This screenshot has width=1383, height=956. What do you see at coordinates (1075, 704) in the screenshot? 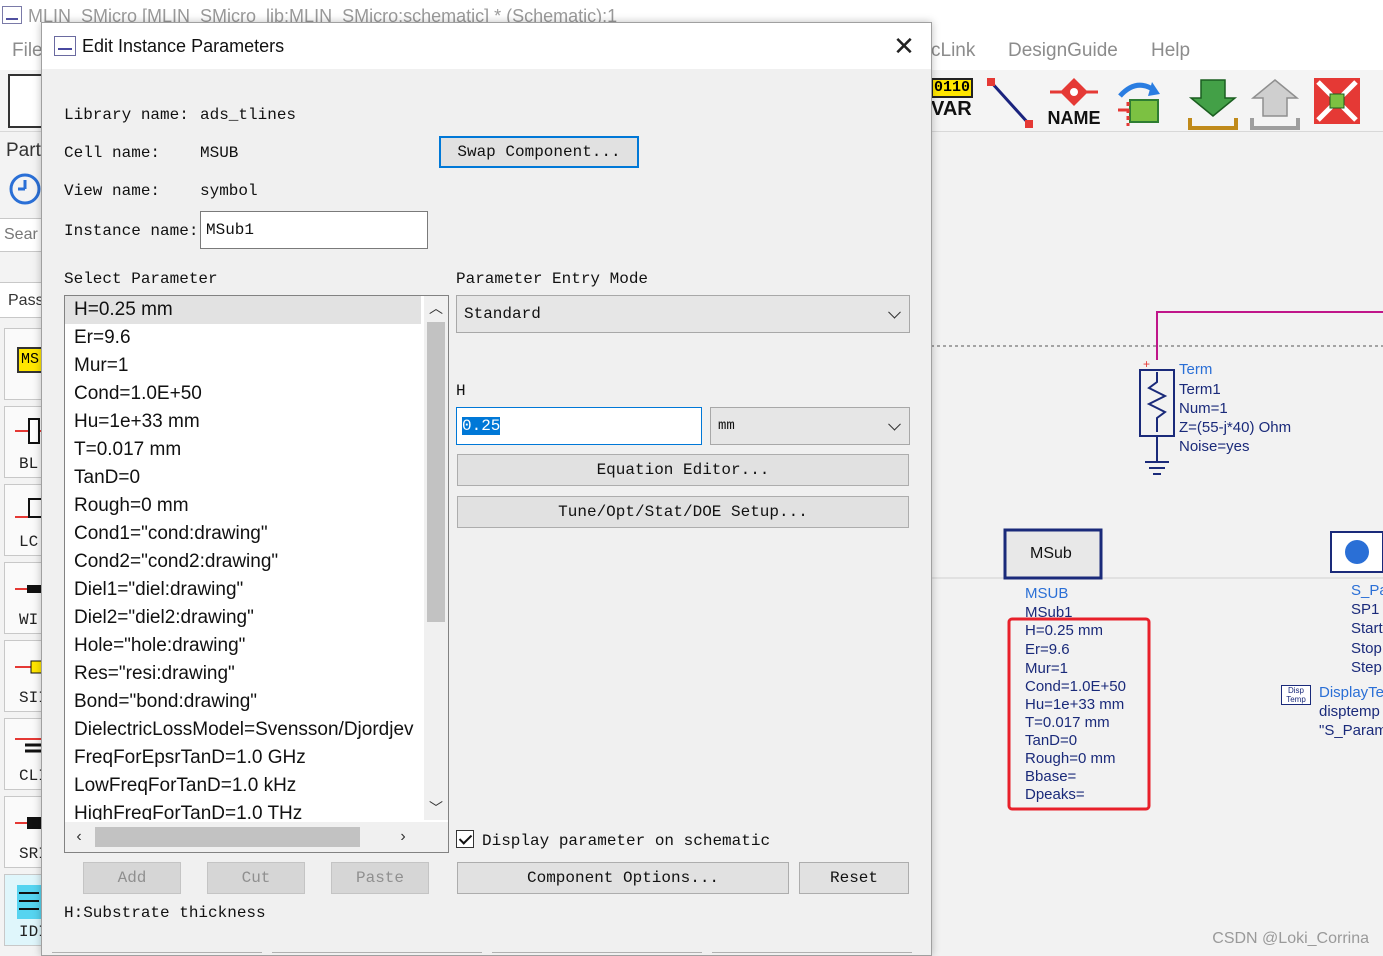
I see `msub-param: Hu=1e+33 mm` at bounding box center [1075, 704].